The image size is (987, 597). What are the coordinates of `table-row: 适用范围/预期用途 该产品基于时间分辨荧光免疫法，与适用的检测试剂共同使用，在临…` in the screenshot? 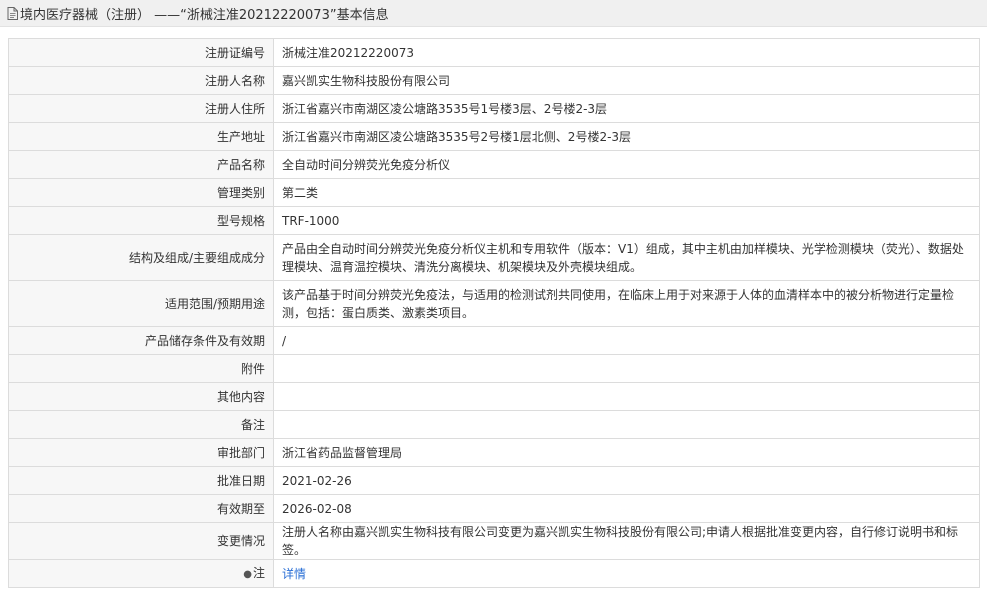 It's located at (494, 303).